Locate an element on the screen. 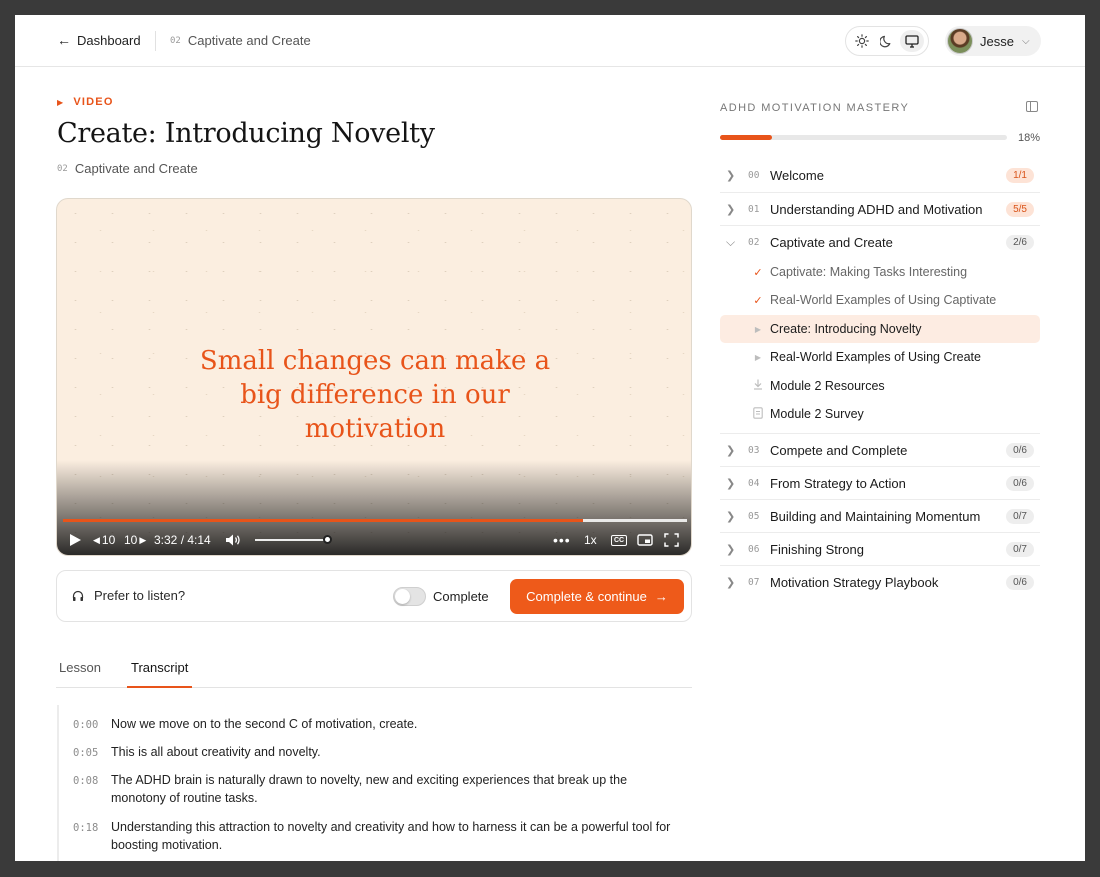  lesson-module-name: Captivate and Create is located at coordinates (136, 168).